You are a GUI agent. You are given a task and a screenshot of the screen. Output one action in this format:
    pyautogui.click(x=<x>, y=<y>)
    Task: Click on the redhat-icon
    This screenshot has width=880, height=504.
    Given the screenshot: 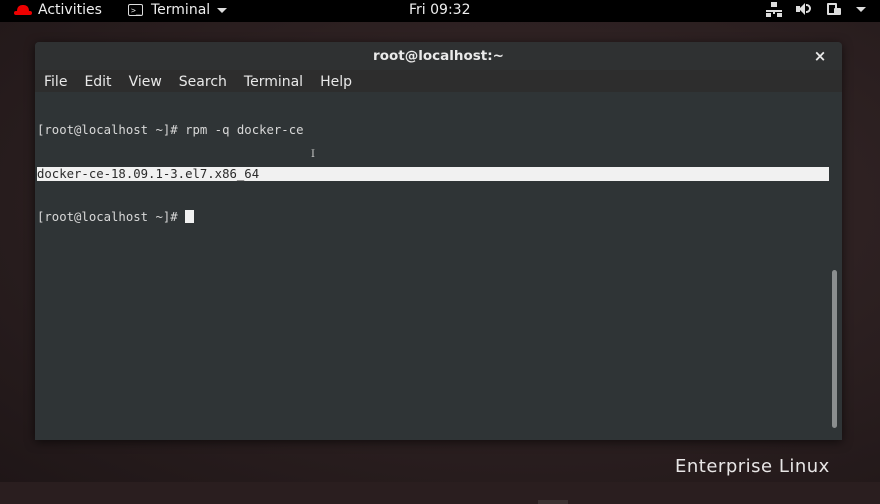 What is the action you would take?
    pyautogui.click(x=23, y=10)
    